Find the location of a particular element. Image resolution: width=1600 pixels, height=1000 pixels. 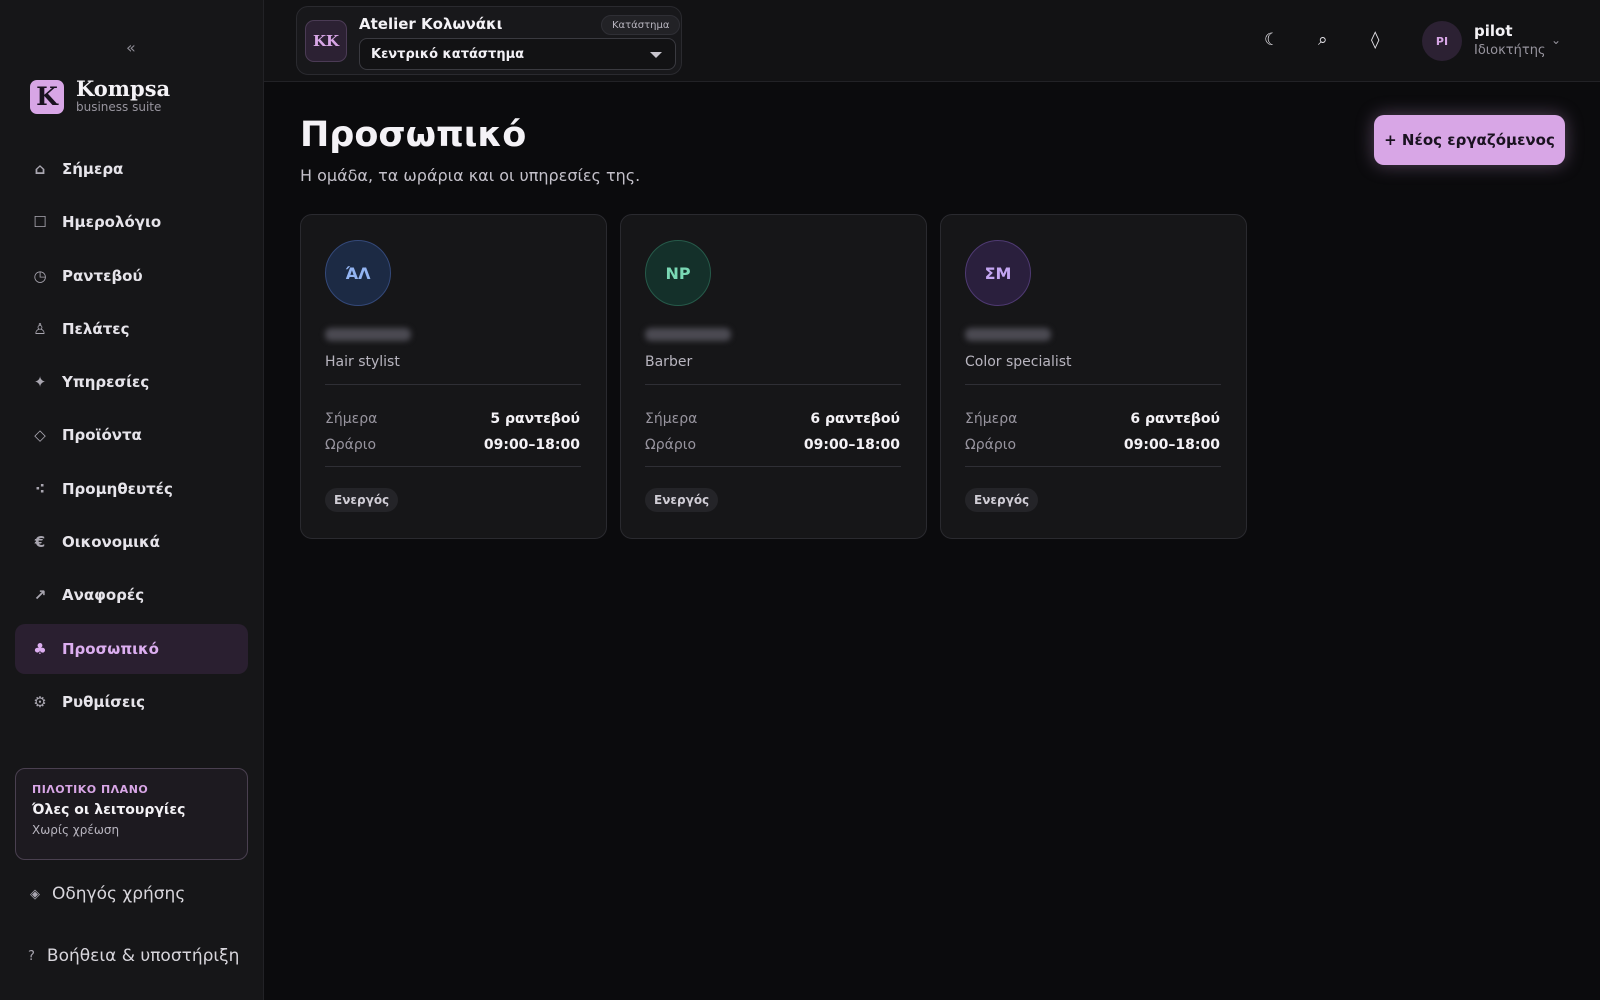

sidebar-item-products: ◇ Προϊόντα is located at coordinates (131, 435).